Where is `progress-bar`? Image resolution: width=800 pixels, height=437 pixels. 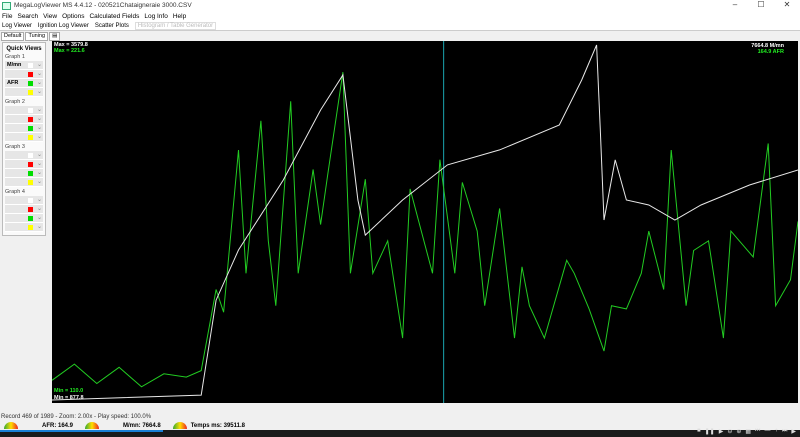
progress-bar is located at coordinates (81, 431).